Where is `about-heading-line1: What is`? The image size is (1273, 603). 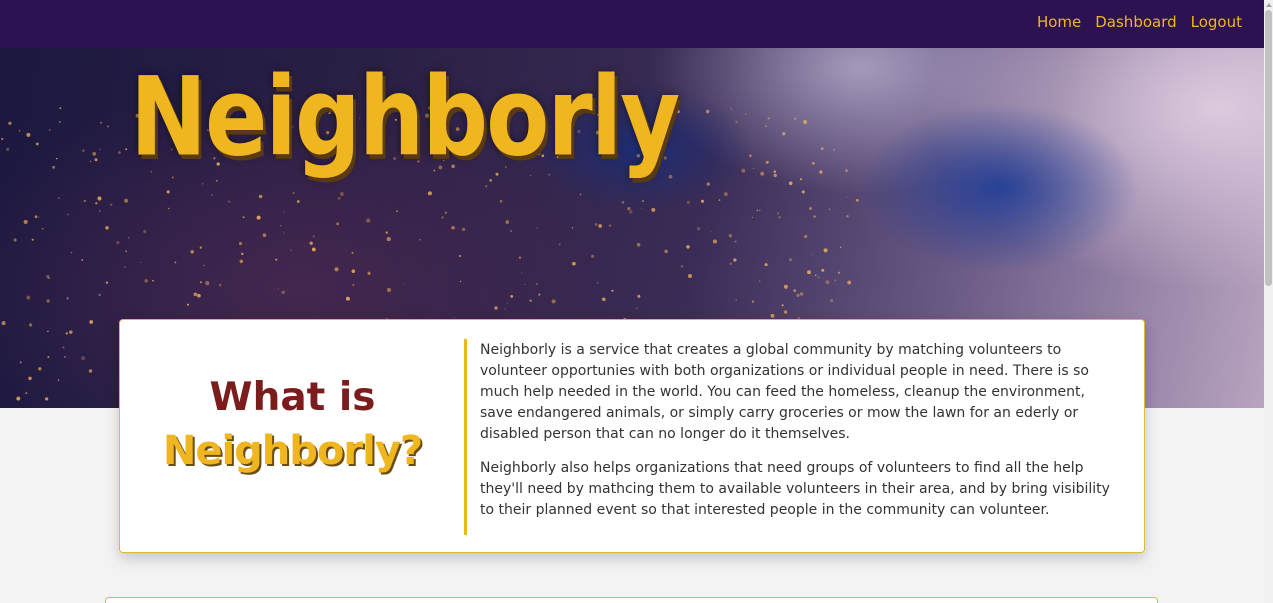 about-heading-line1: What is is located at coordinates (292, 397).